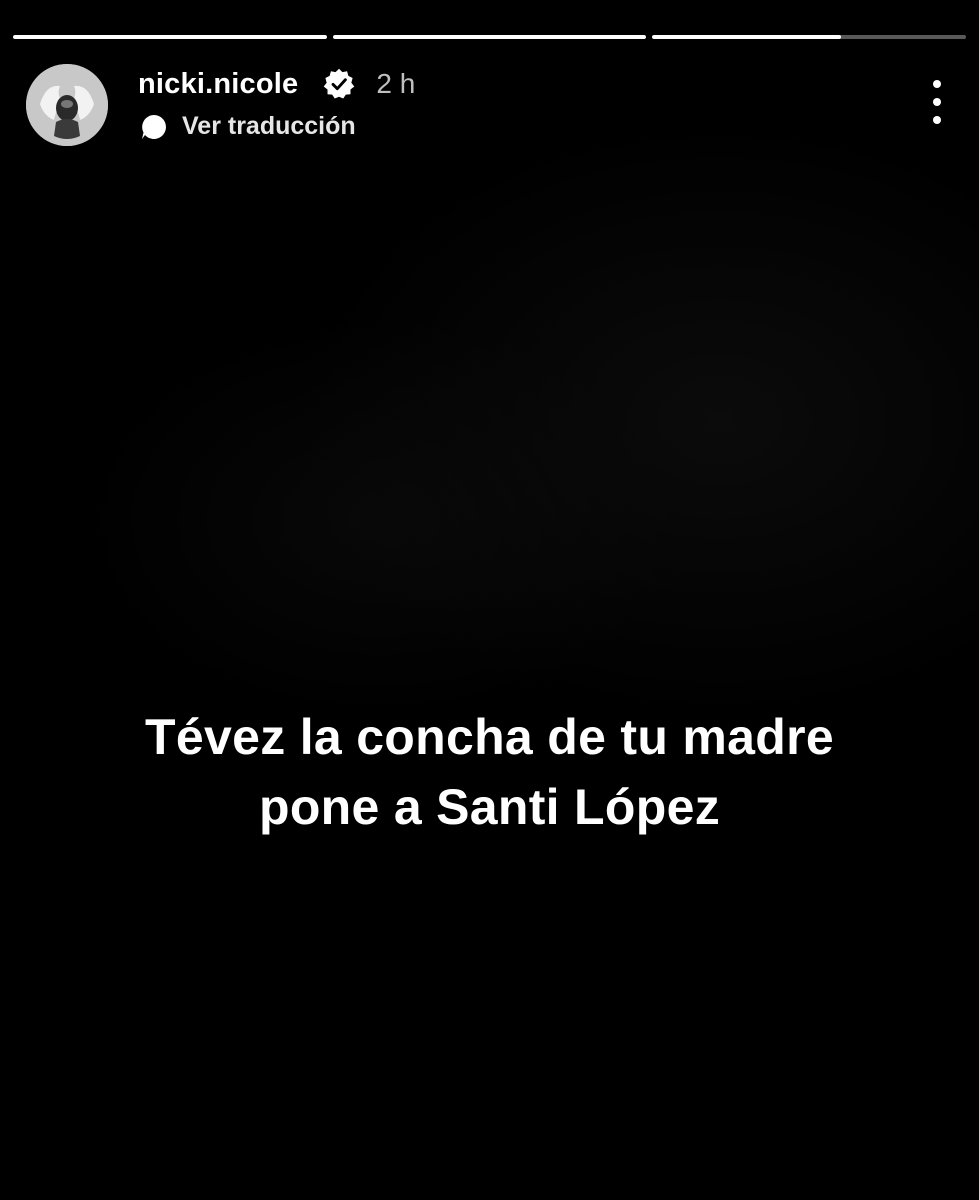 Image resolution: width=979 pixels, height=1200 pixels. Describe the element at coordinates (489, 737) in the screenshot. I see `caption-line-1: Tévez la concha de tu madre` at that location.